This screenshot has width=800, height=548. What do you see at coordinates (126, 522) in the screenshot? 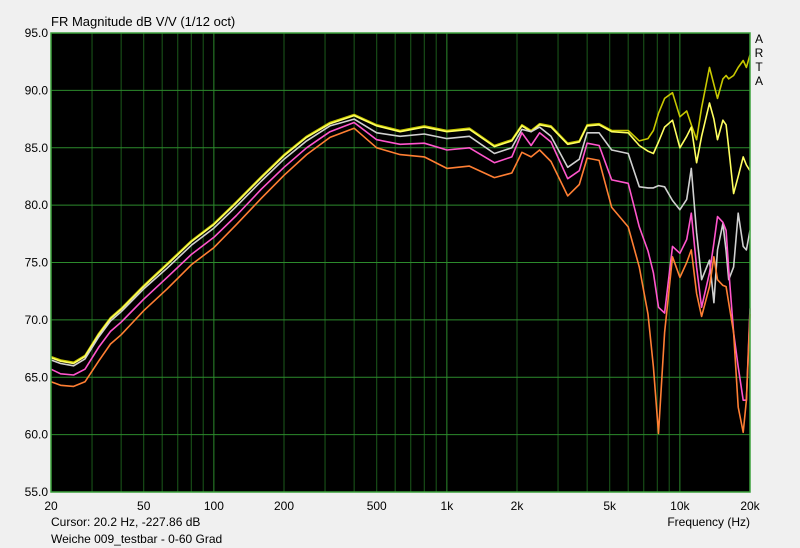
I see `cursor-readout: Cursor: 20.2 Hz, -227.86 dB` at bounding box center [126, 522].